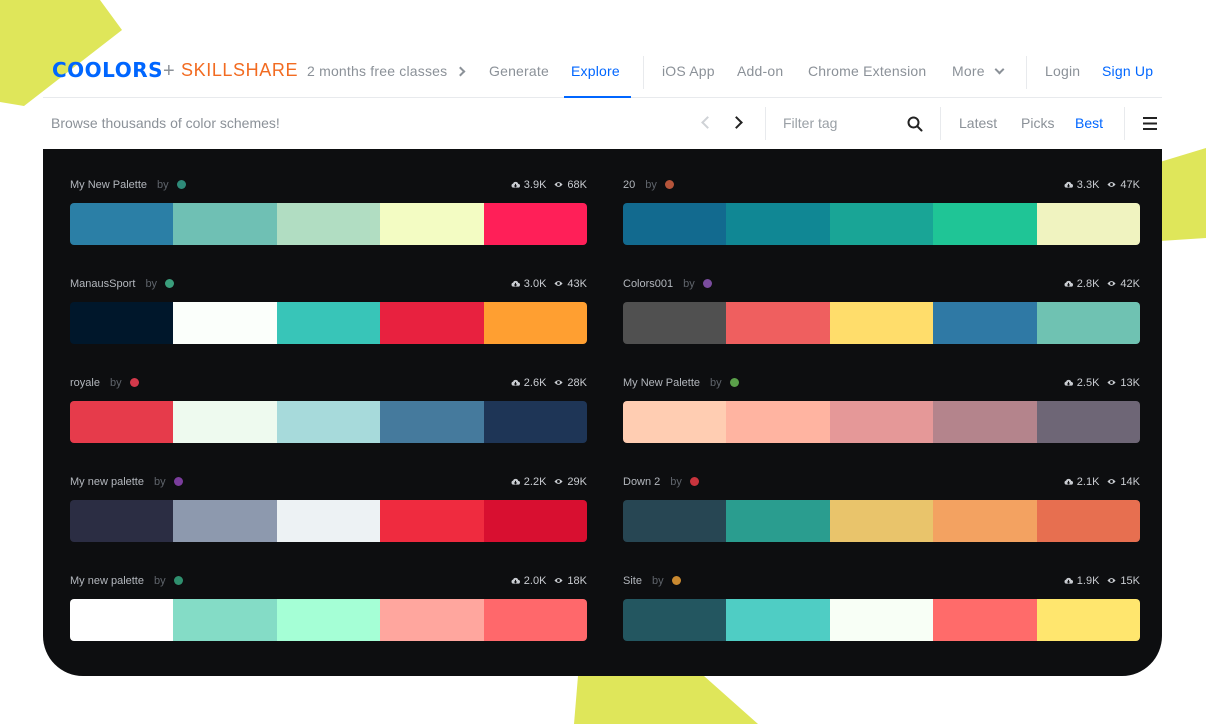  Describe the element at coordinates (239, 70) in the screenshot. I see `skillshare-logo: SKILLSHARE` at that location.